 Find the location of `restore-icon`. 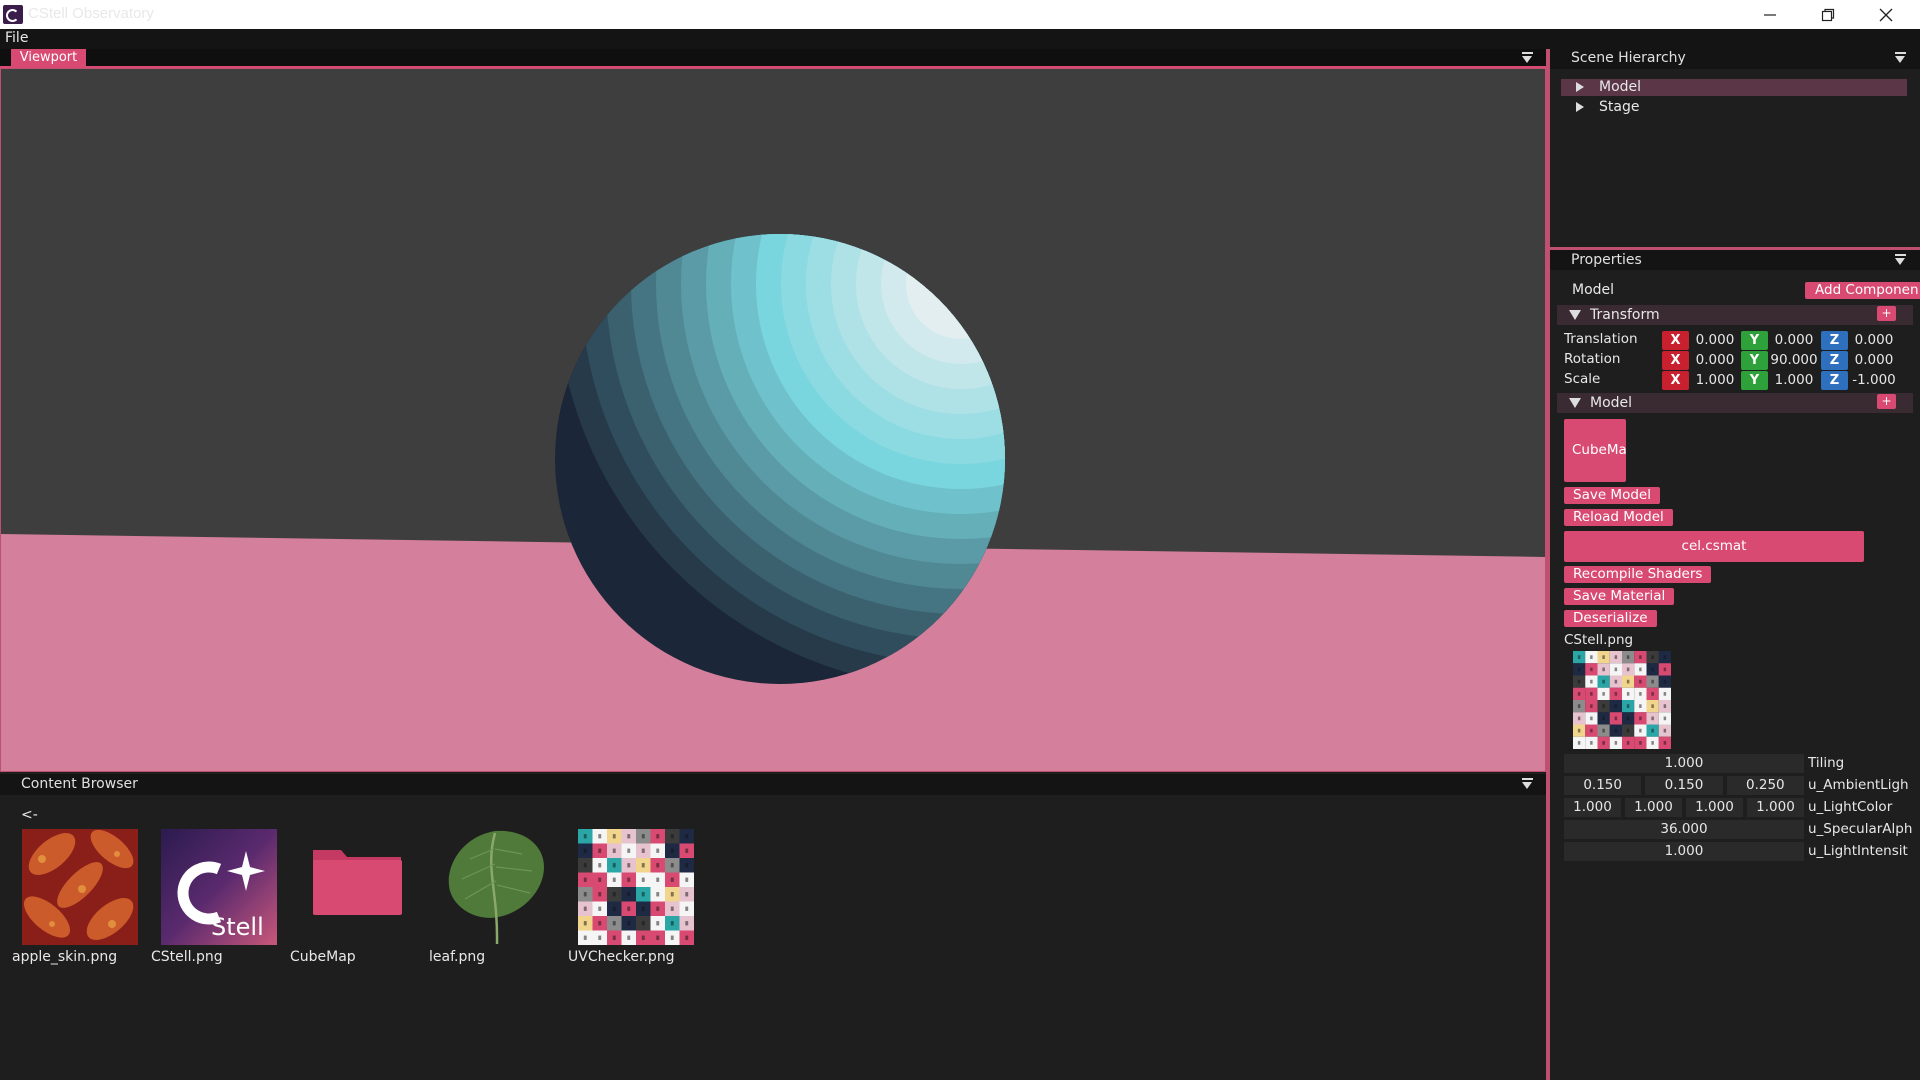

restore-icon is located at coordinates (1828, 14).